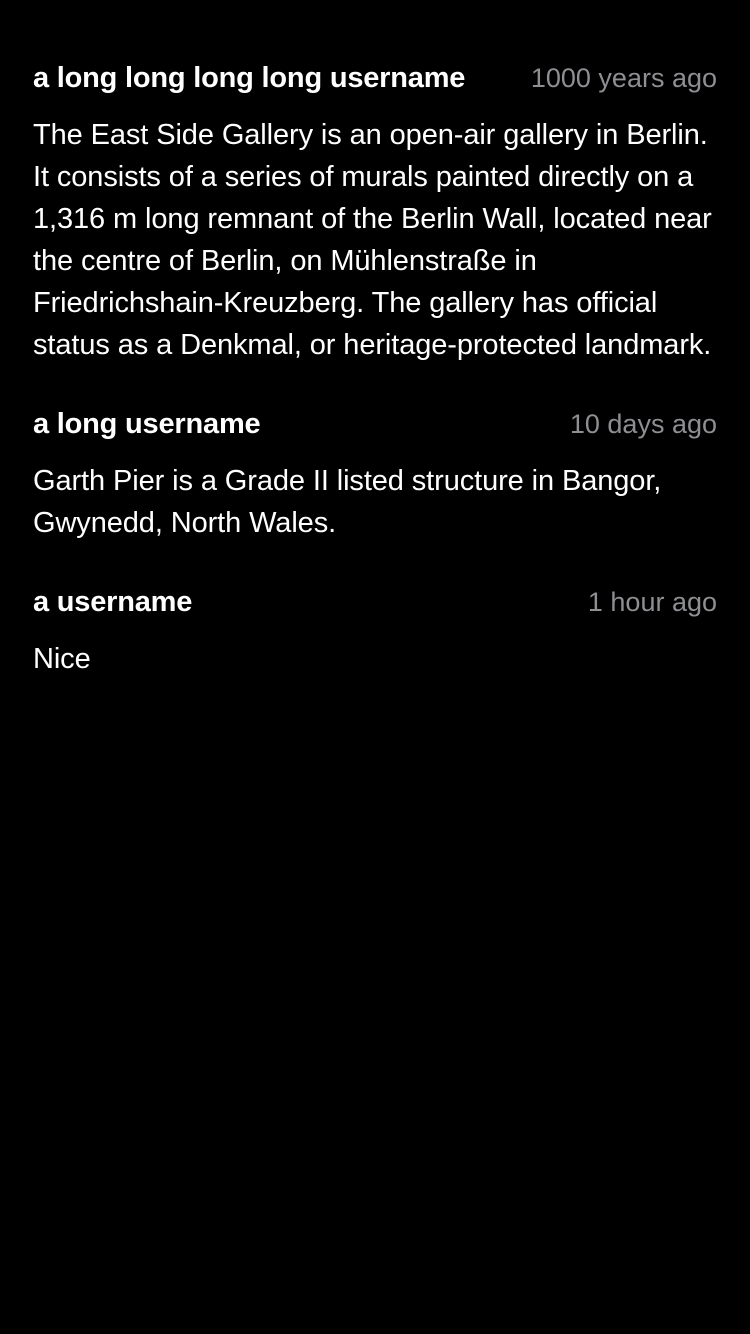 The width and height of the screenshot is (750, 1334). Describe the element at coordinates (375, 606) in the screenshot. I see `comment-header: a username 1 hour ago` at that location.